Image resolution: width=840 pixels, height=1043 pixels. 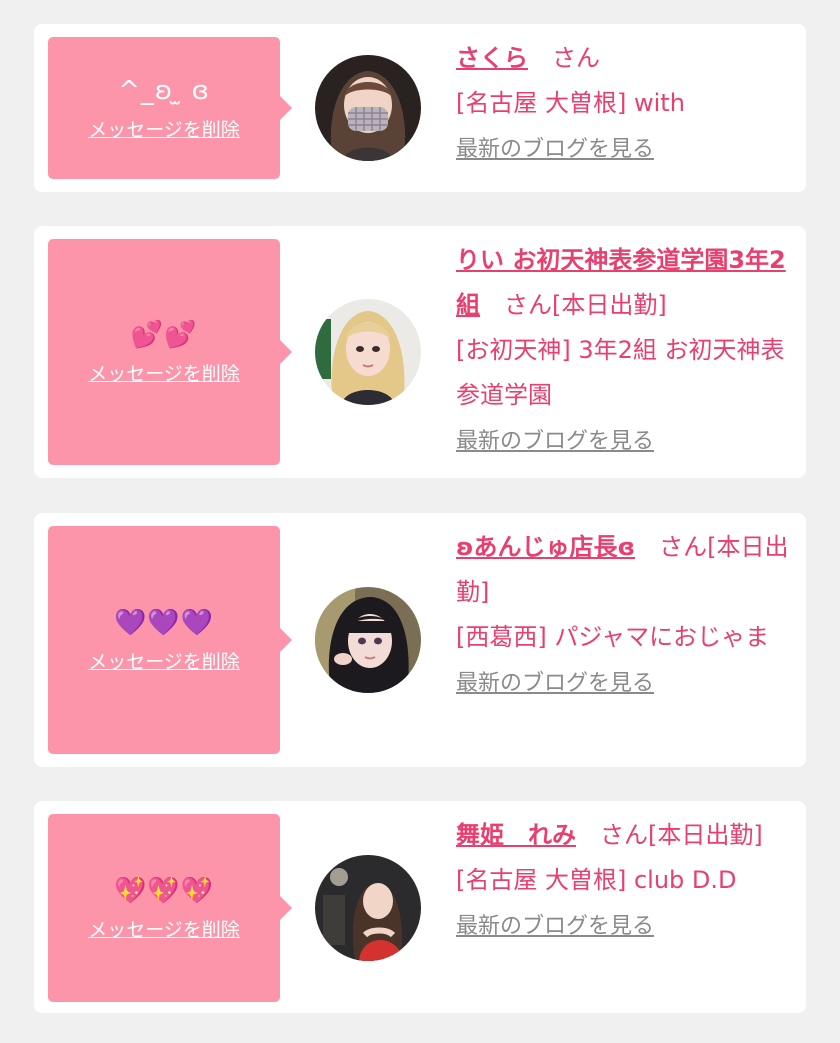 I want to click on girl-info: さくら さん [名古屋 大曽根] with 最新のブログを見る, so click(x=626, y=101).